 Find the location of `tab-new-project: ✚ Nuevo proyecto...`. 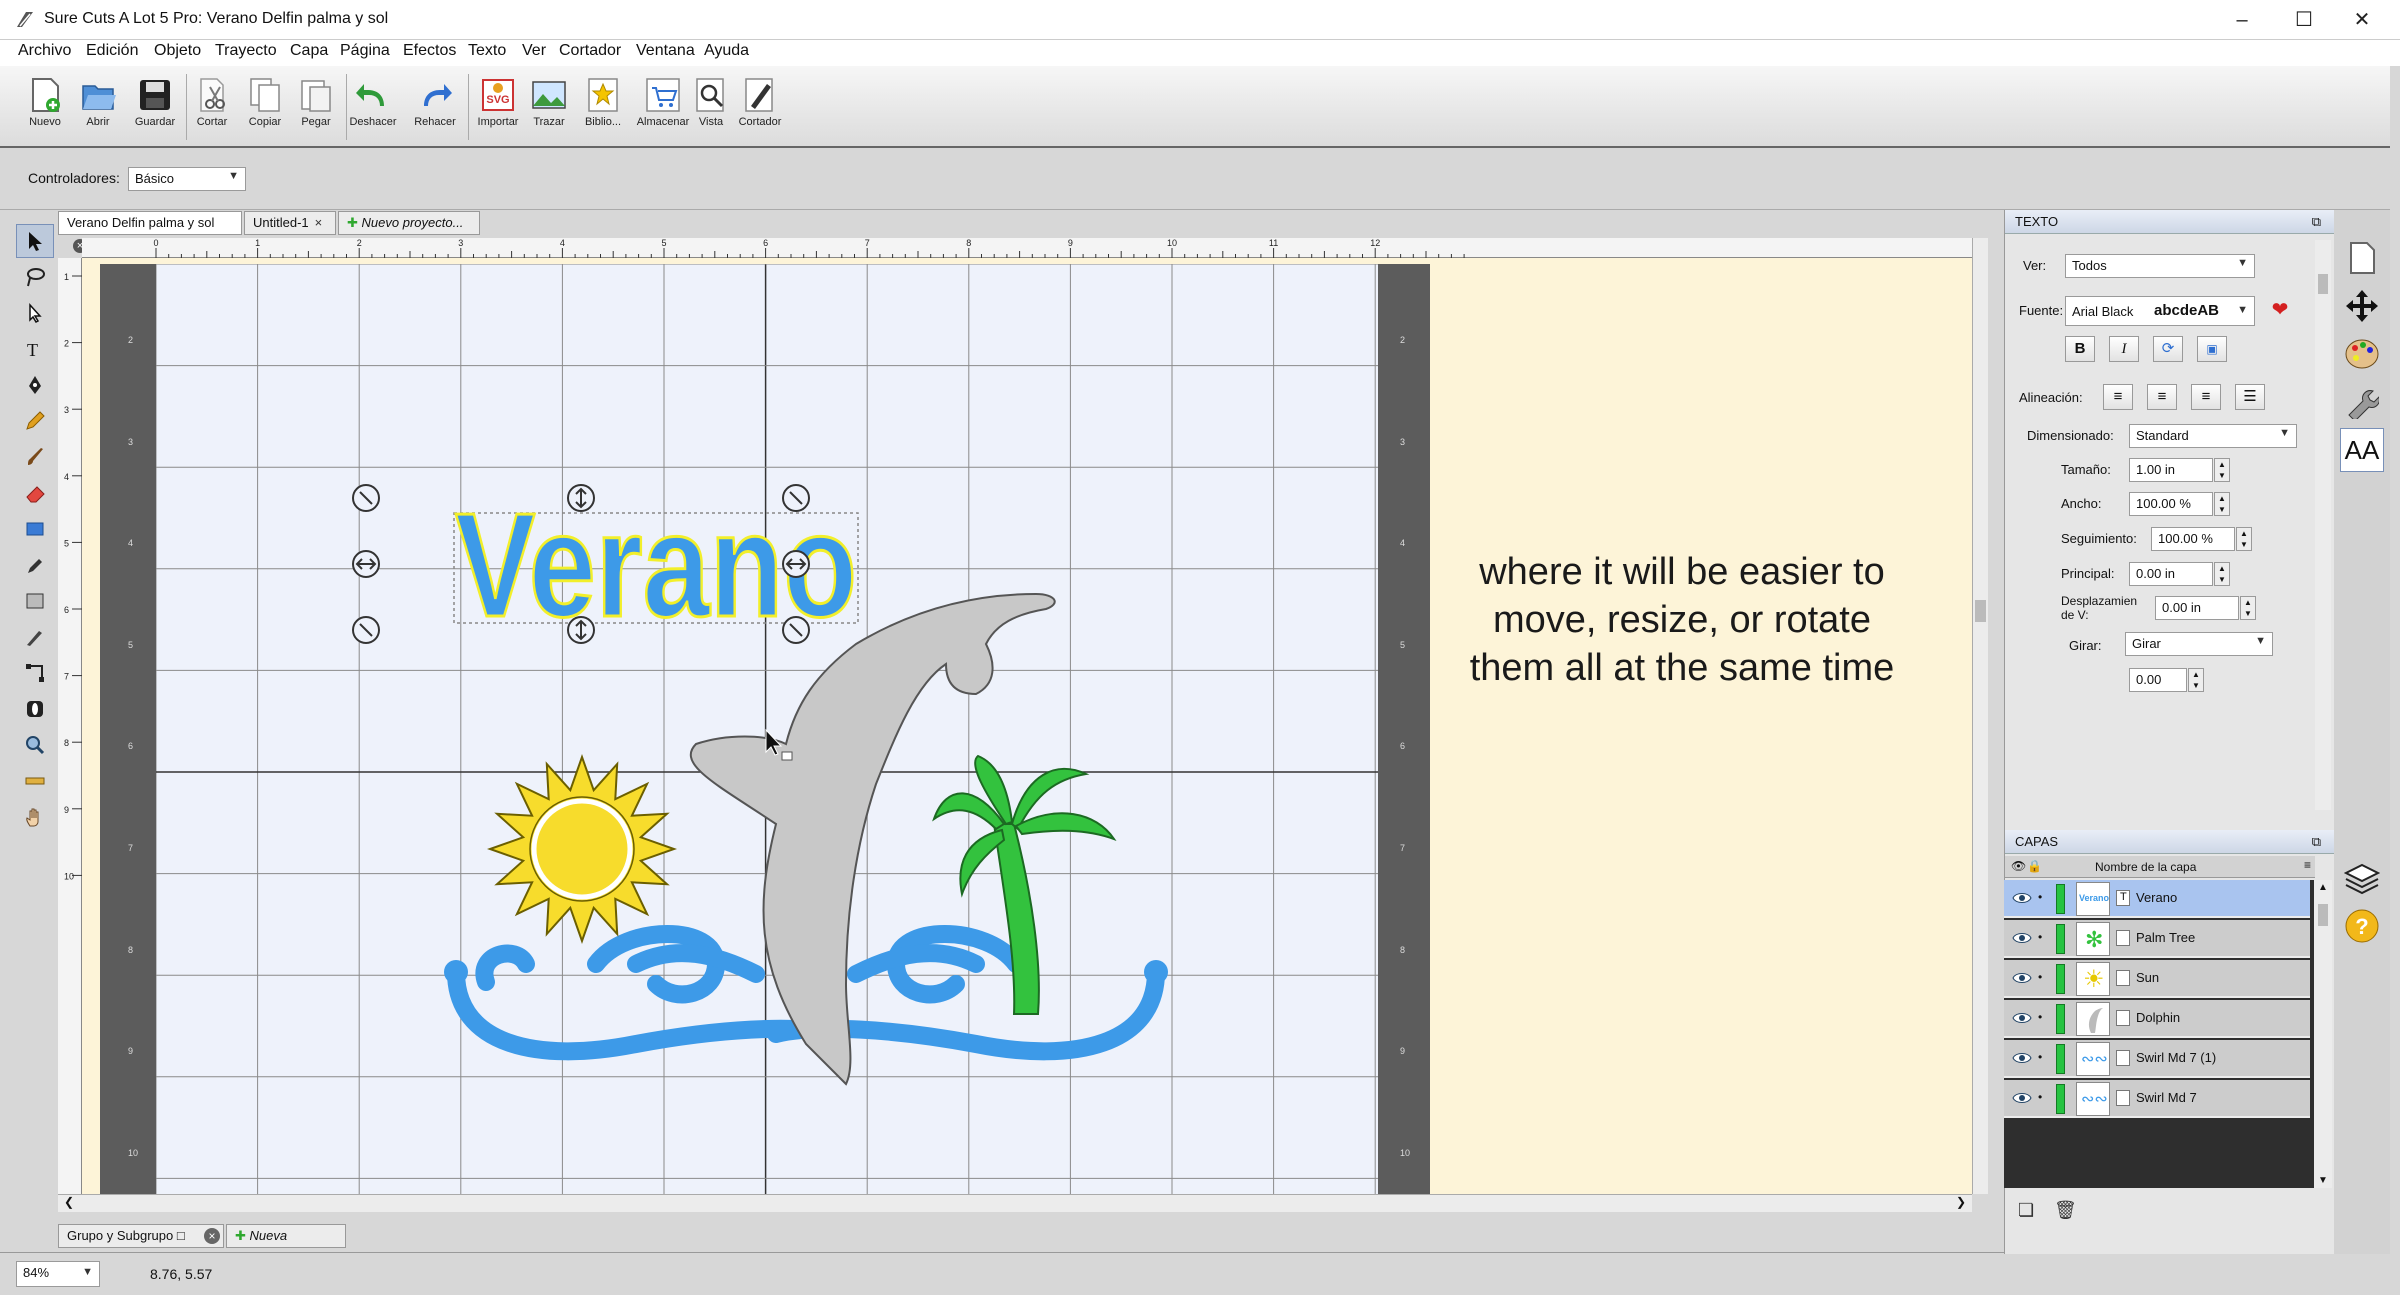

tab-new-project: ✚ Nuevo proyecto... is located at coordinates (409, 223).